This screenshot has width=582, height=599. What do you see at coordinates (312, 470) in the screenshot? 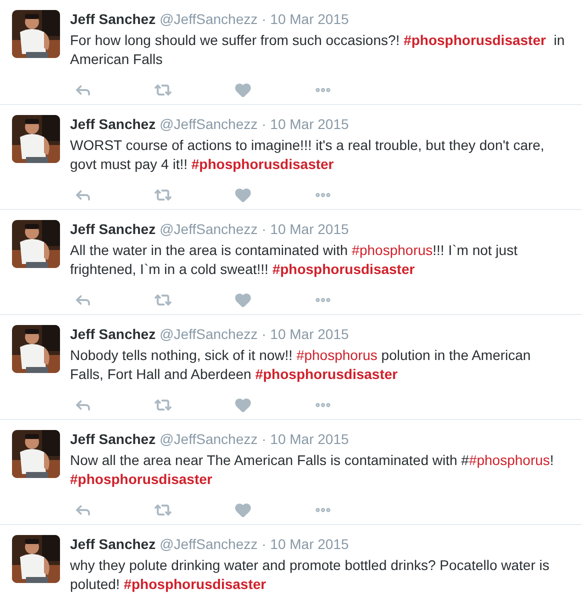
I see `tweet-text: Now all the area near The American Falls is contaminated with ##phosphorus! #phosphorusdisaster` at bounding box center [312, 470].